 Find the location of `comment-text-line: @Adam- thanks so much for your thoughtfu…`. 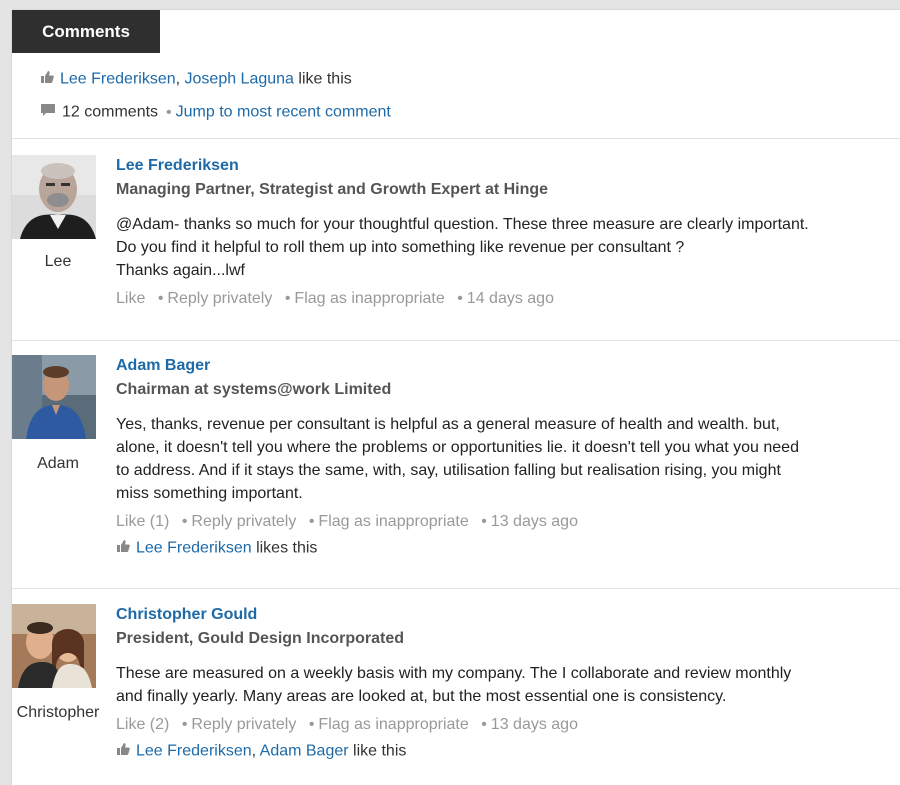

comment-text-line: @Adam- thanks so much for your thoughtfu… is located at coordinates (462, 224).